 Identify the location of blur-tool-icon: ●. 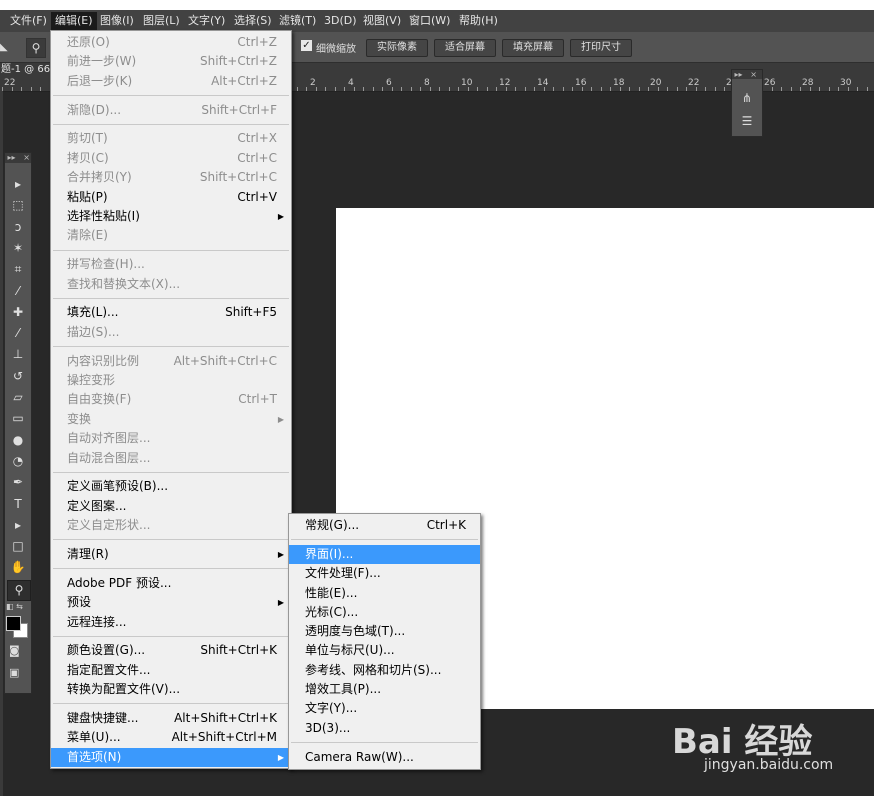
(18, 440).